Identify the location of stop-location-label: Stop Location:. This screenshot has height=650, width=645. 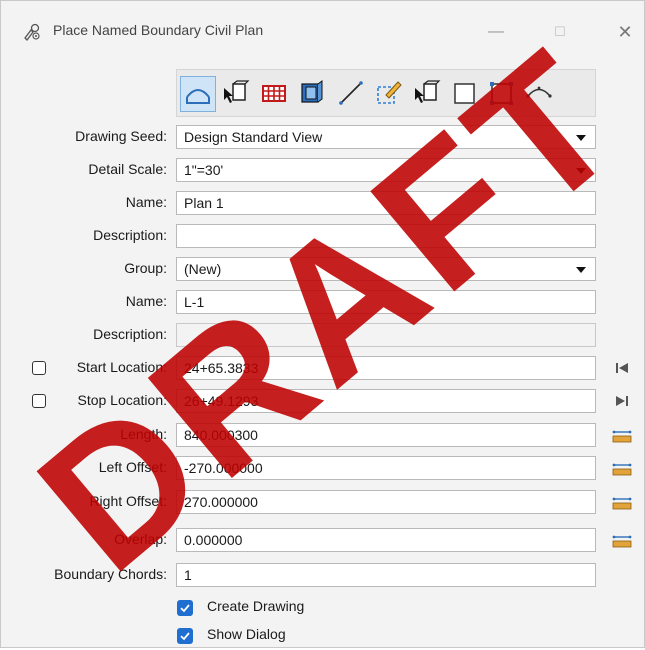
(122, 400).